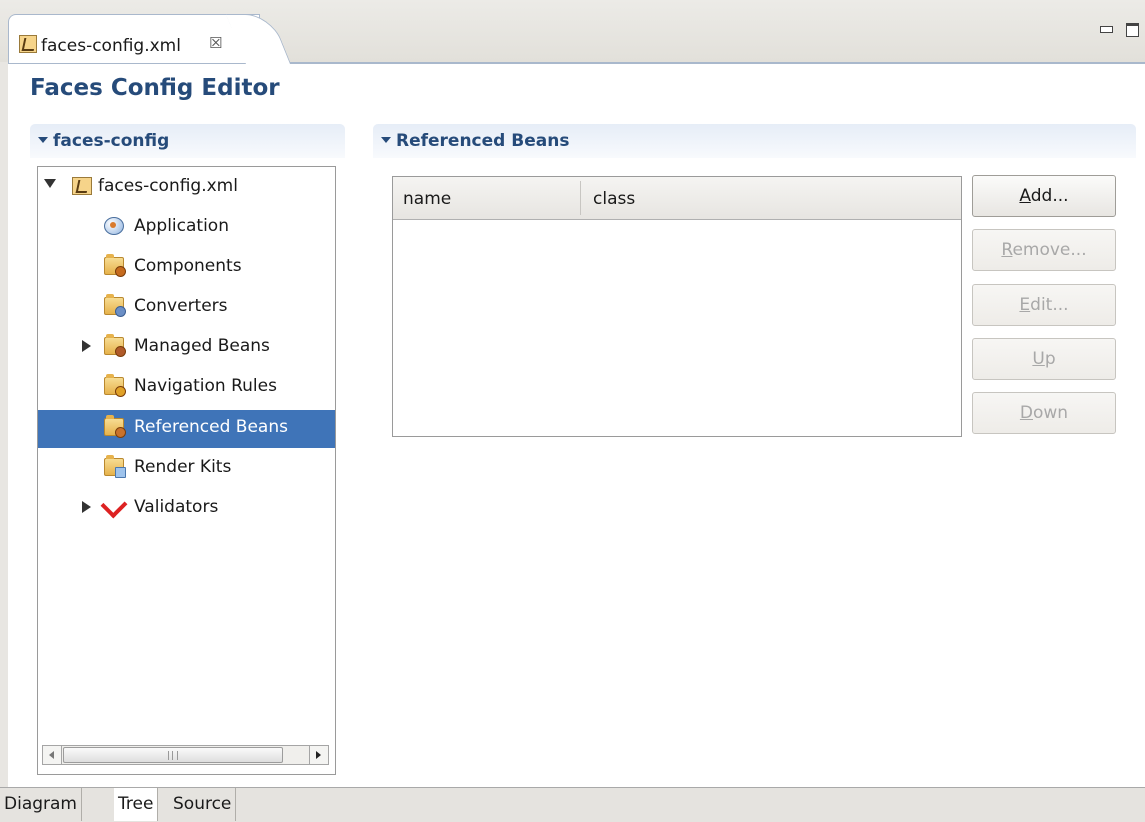 The image size is (1145, 822). I want to click on tree-item-label: Navigation Rules, so click(205, 386).